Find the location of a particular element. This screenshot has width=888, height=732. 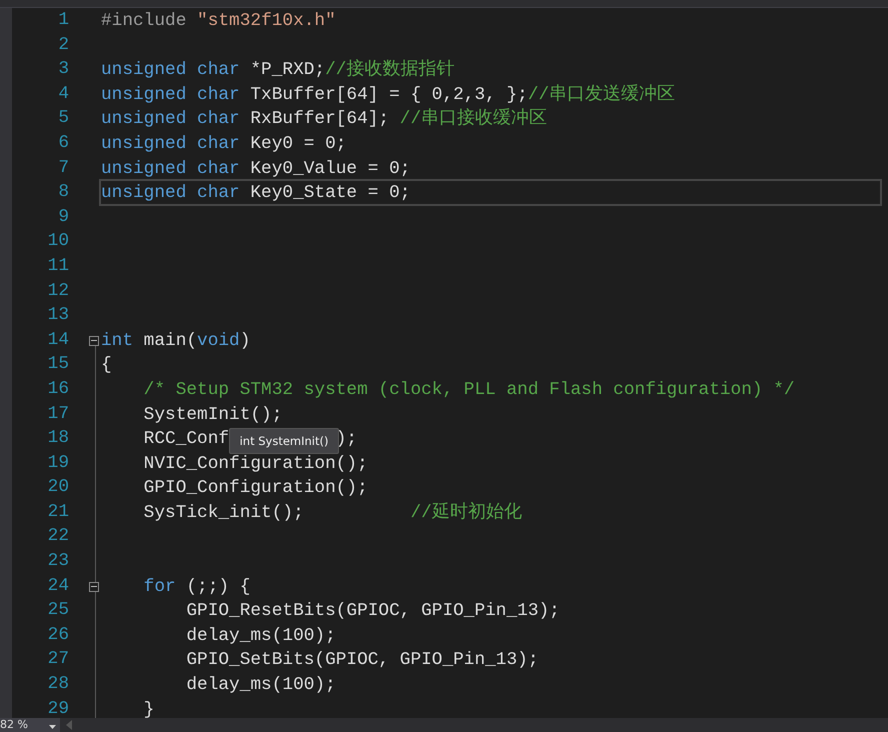

line-number: 20 is located at coordinates (58, 488).